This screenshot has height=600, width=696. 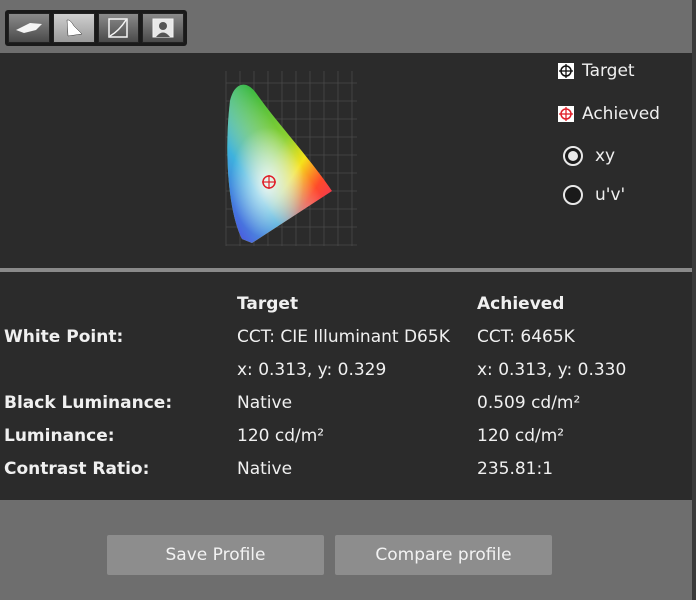 What do you see at coordinates (526, 337) in the screenshot?
I see `white-point-achieved: CCT: 6465K` at bounding box center [526, 337].